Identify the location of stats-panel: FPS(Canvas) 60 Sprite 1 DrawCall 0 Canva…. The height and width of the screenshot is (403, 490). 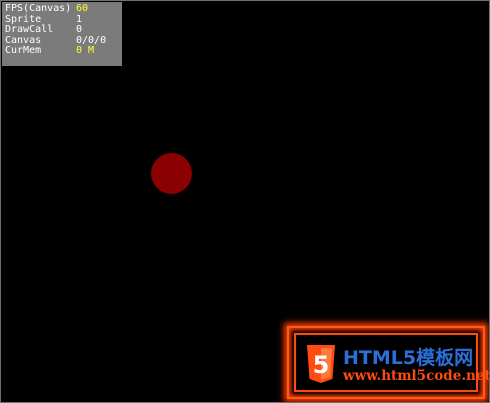
(62, 34).